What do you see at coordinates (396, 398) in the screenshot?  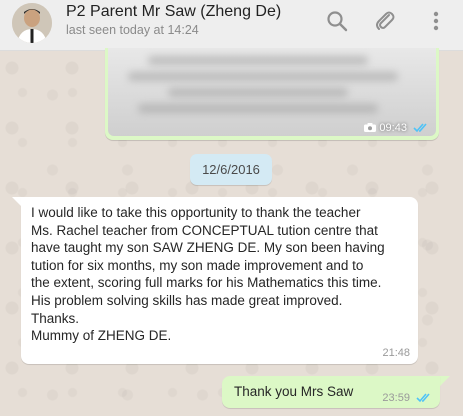 I see `outgoing-message-time: 23:59` at bounding box center [396, 398].